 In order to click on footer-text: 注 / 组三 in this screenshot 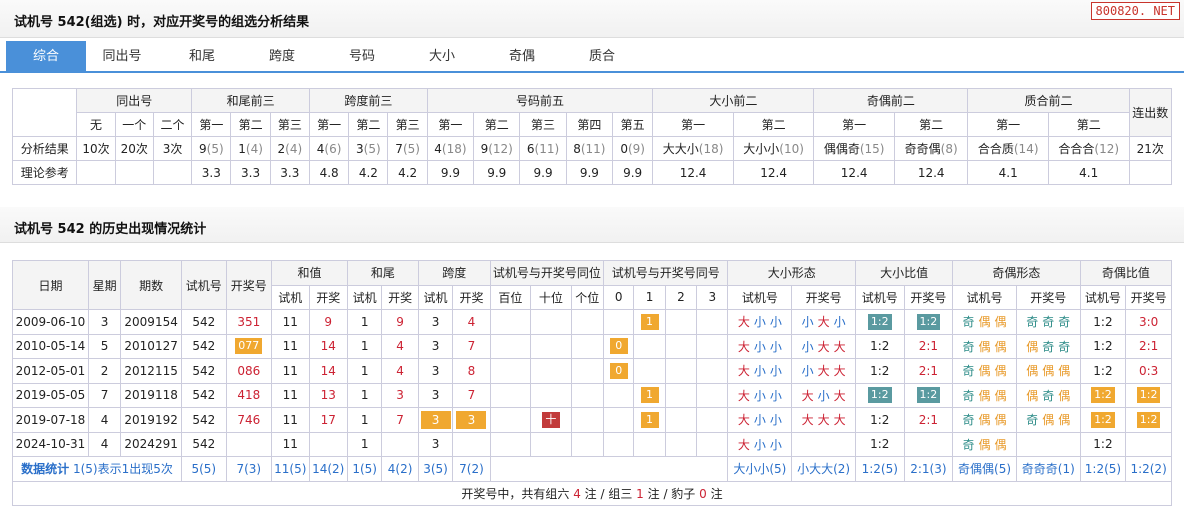, I will do `click(608, 493)`.